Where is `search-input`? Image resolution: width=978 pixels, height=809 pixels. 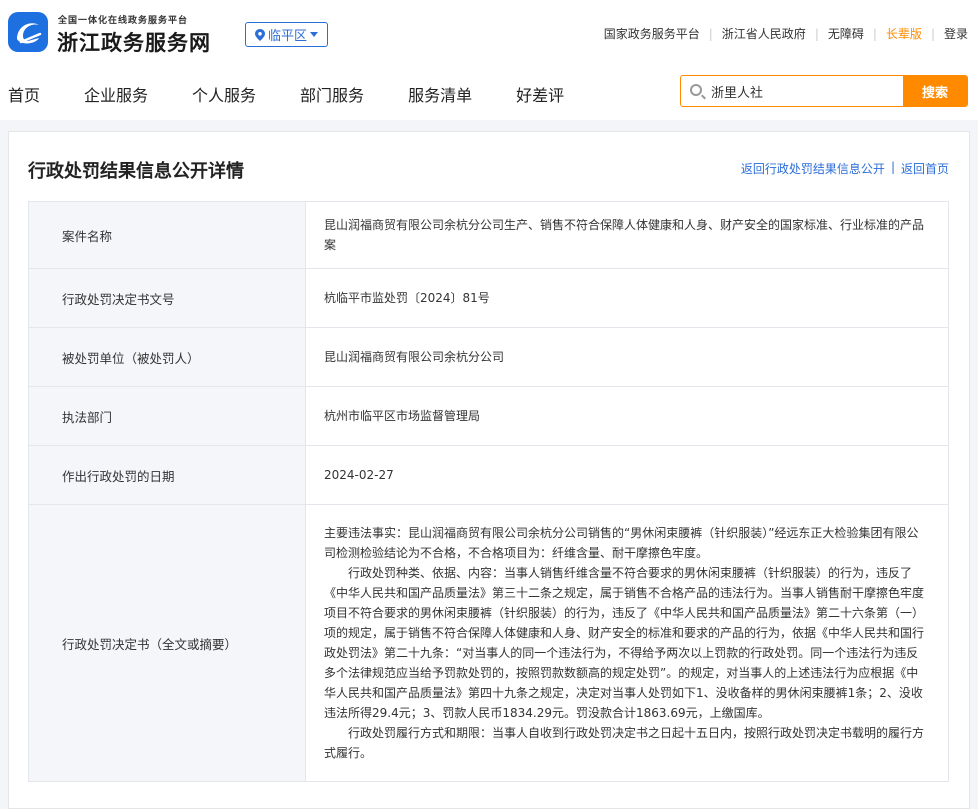 search-input is located at coordinates (806, 91).